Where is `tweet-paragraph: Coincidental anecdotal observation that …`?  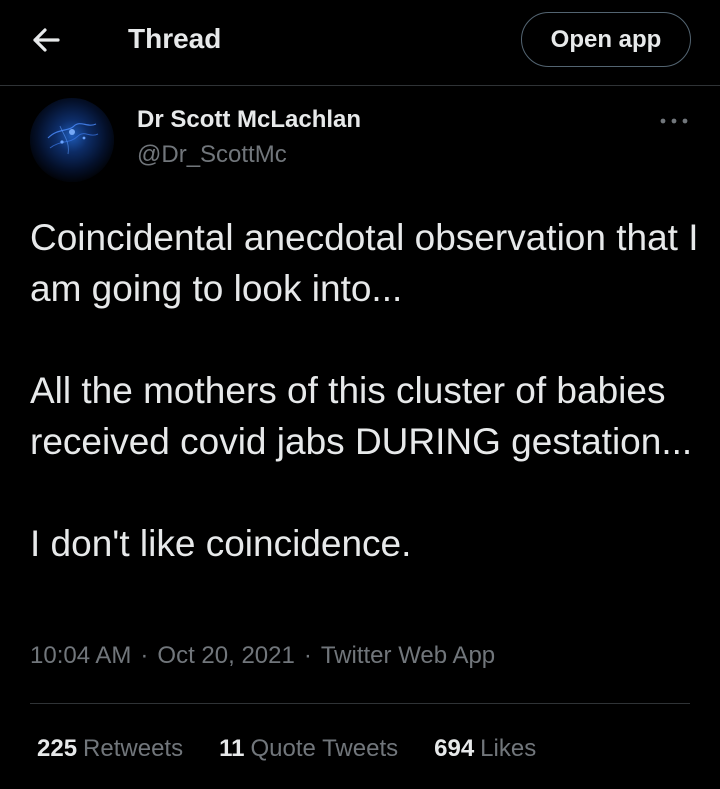 tweet-paragraph: Coincidental anecdotal observation that … is located at coordinates (364, 263).